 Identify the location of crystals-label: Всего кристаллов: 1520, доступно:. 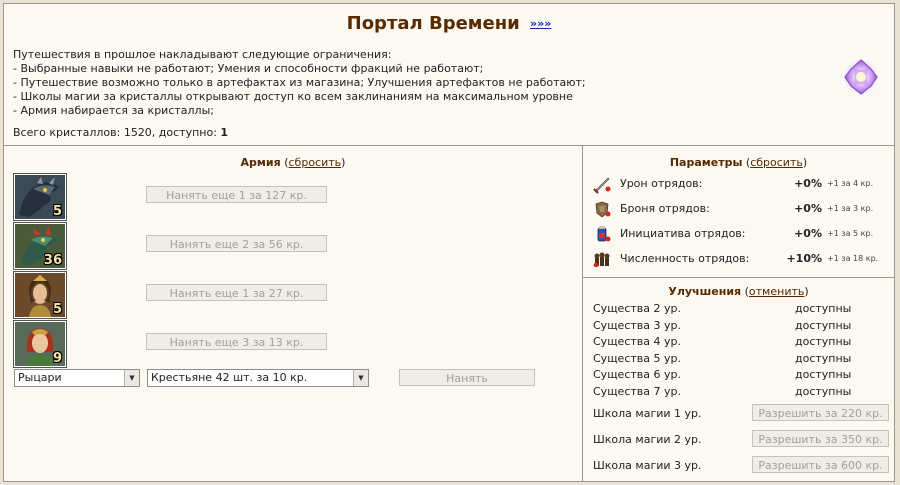
(117, 132).